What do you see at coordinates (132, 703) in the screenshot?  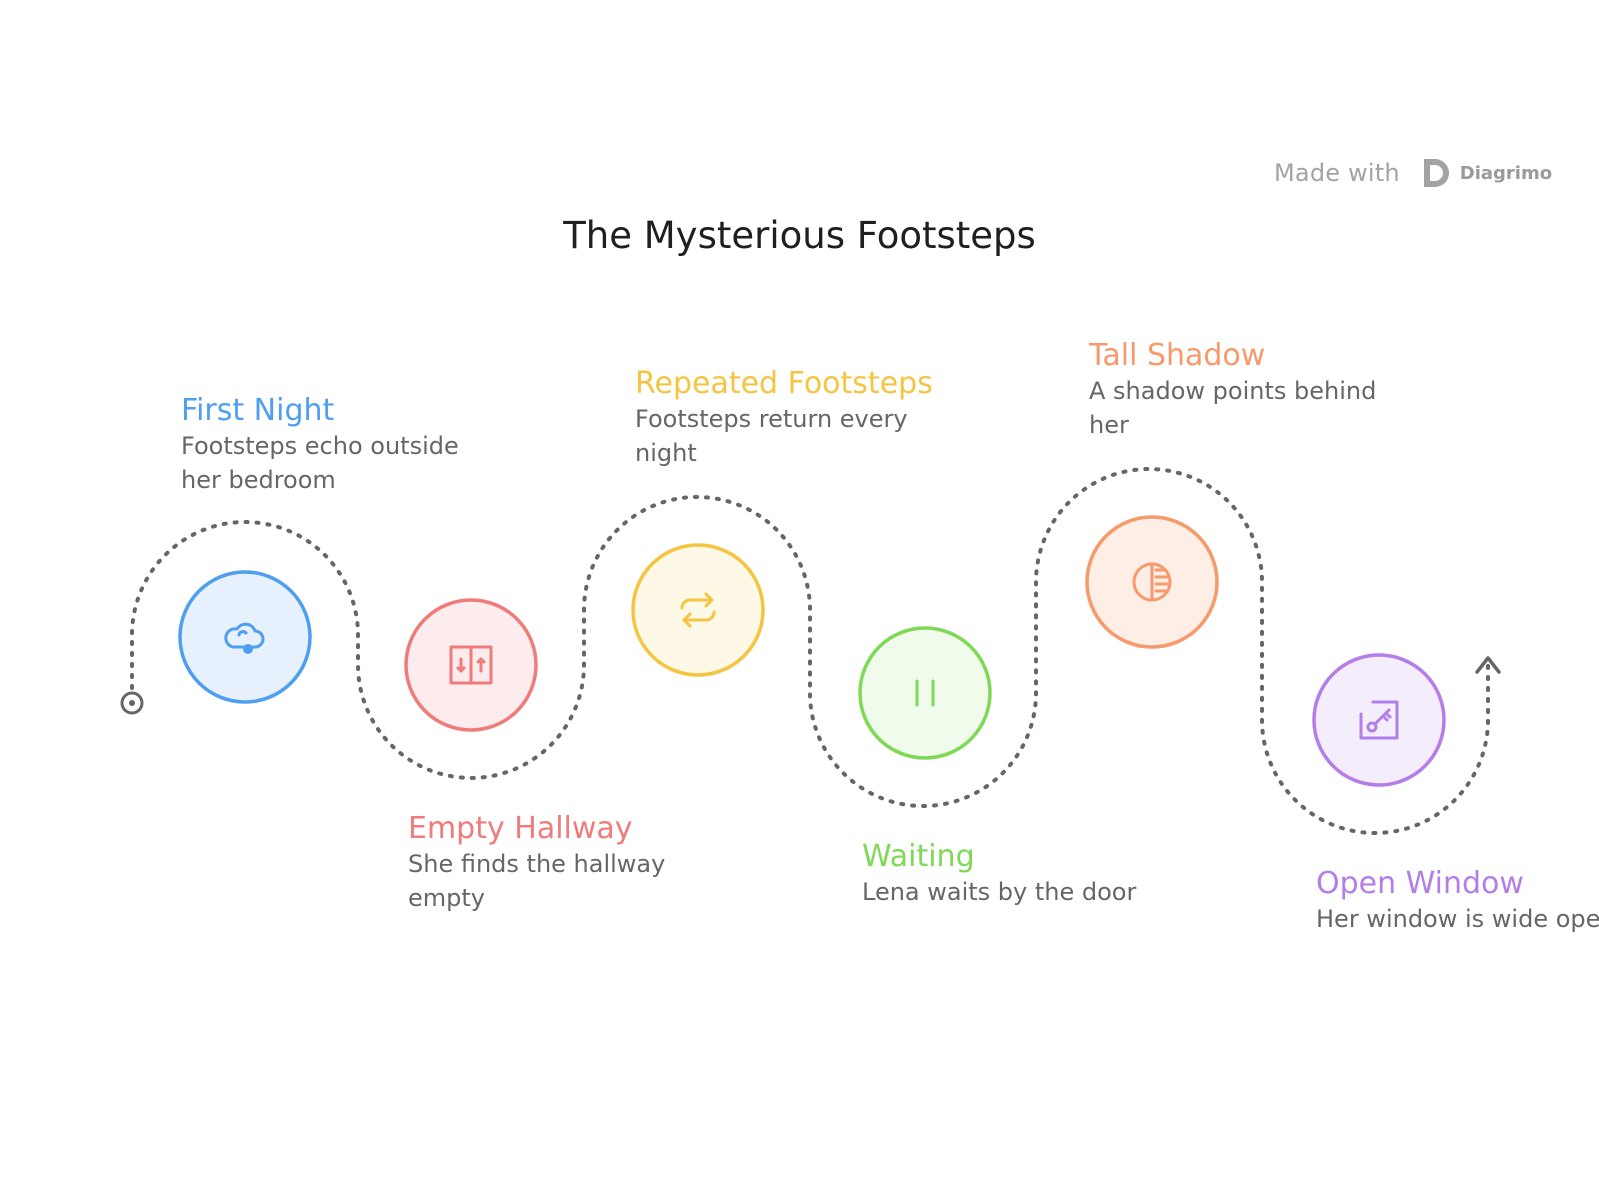 I see `start-marker` at bounding box center [132, 703].